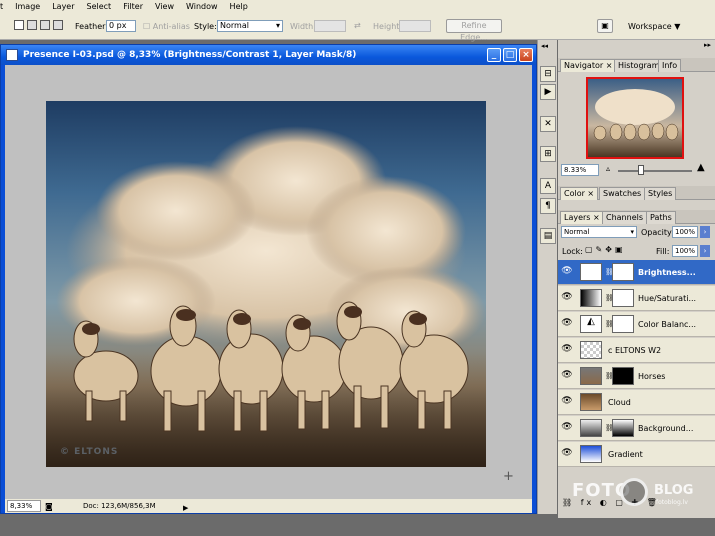  What do you see at coordinates (591, 298) in the screenshot?
I see `hue-saturation-icon` at bounding box center [591, 298].